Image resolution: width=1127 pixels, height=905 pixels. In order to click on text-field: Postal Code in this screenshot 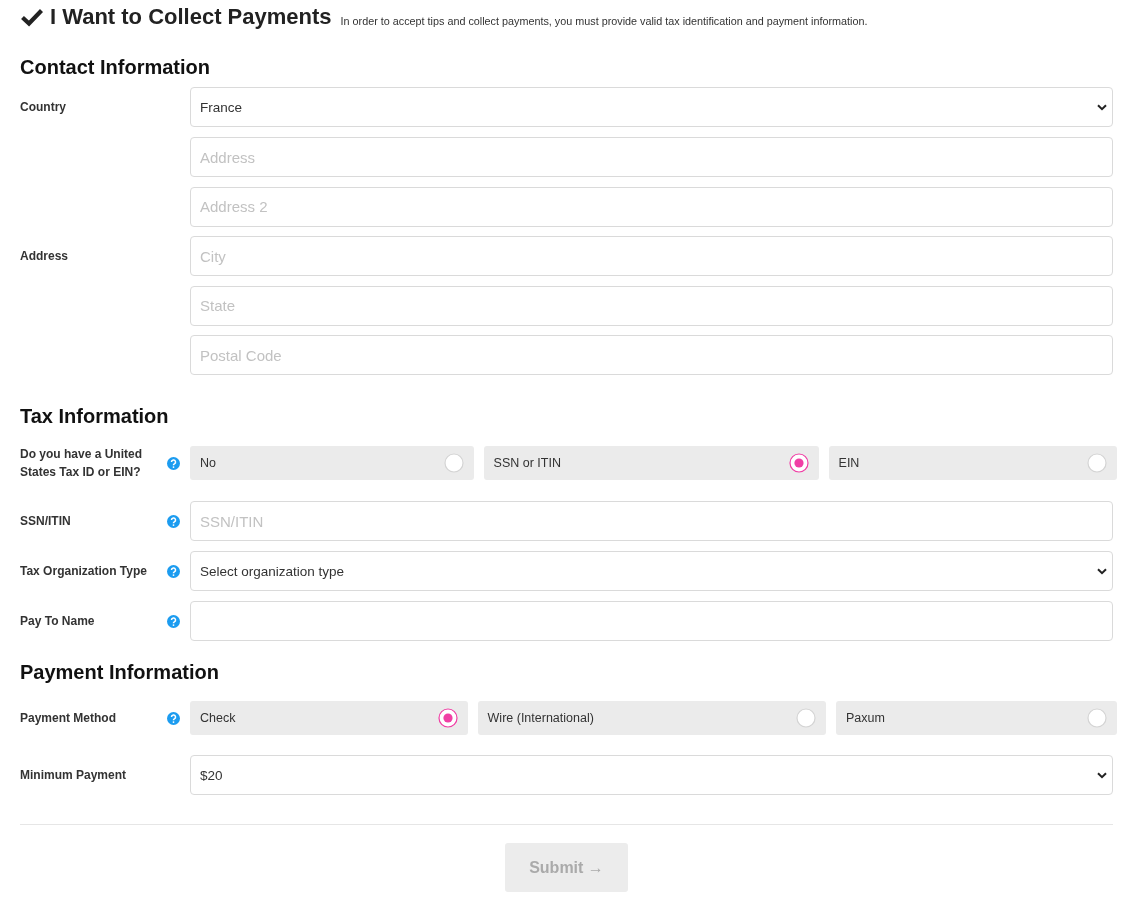, I will do `click(651, 355)`.